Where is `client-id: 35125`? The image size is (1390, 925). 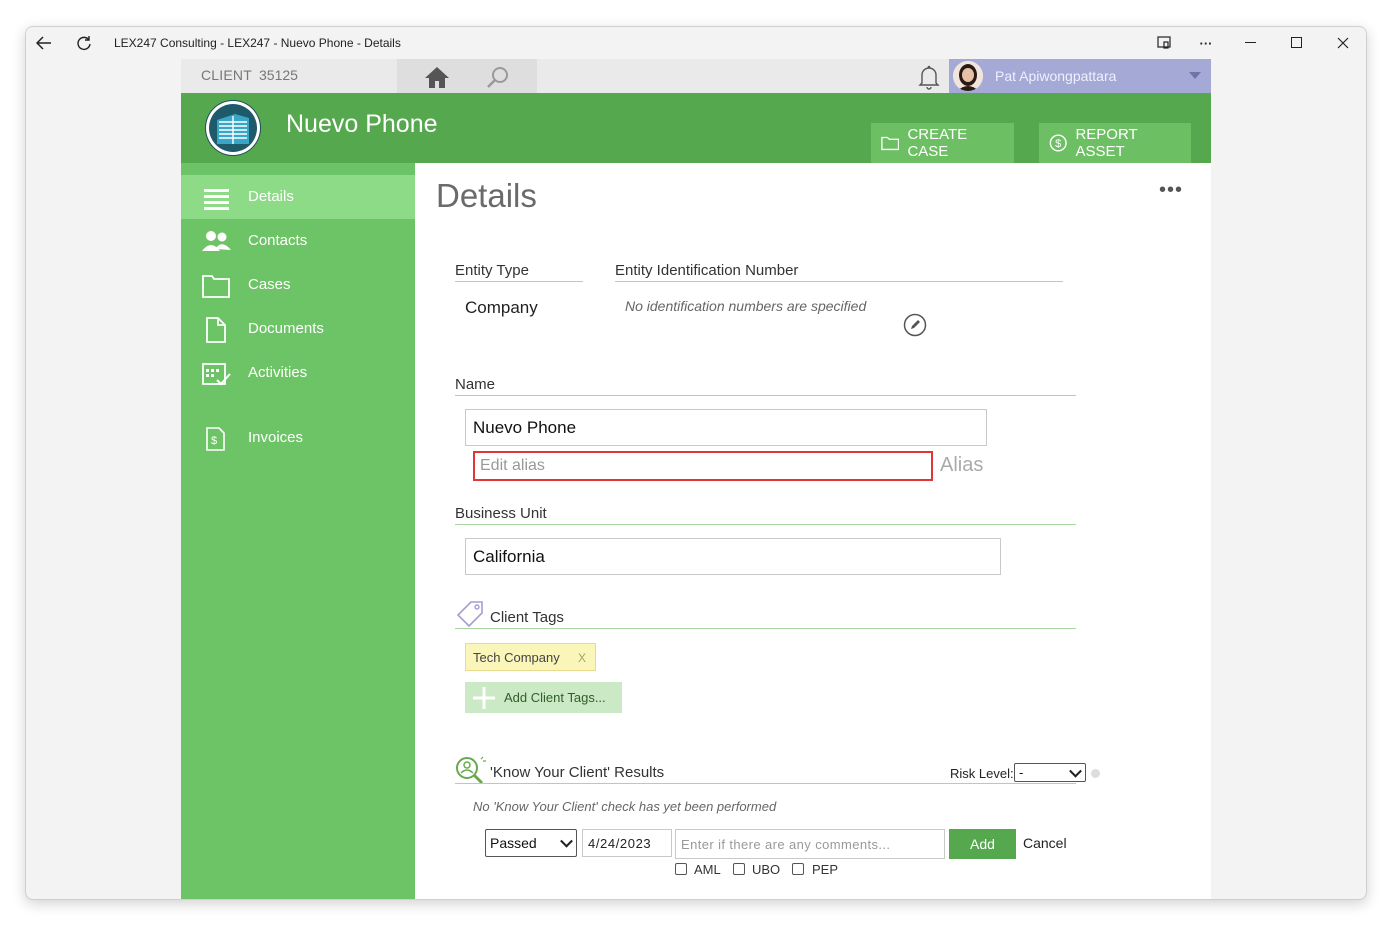
client-id: 35125 is located at coordinates (278, 75).